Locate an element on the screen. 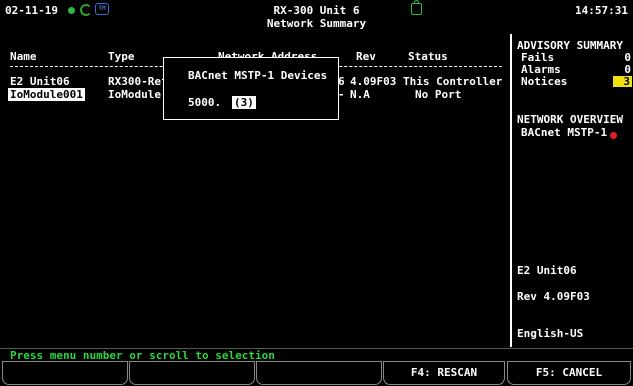 This screenshot has height=386, width=633. devices-popup: BACnet MSTP-1 Devices 5000. (3) is located at coordinates (251, 88).